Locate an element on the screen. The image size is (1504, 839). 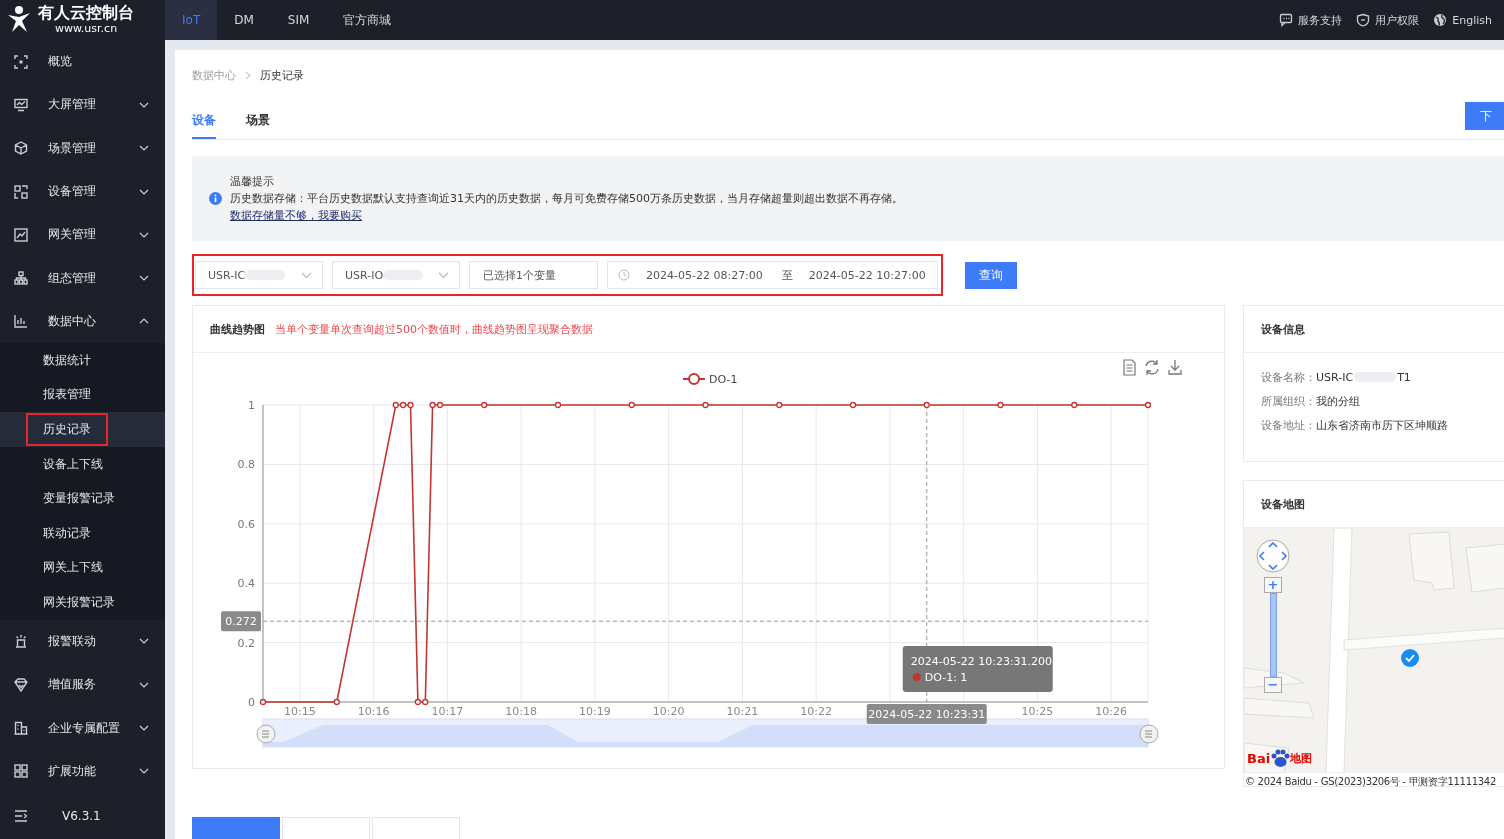
date-start: 2024-05-22 08:27:00 is located at coordinates (704, 275).